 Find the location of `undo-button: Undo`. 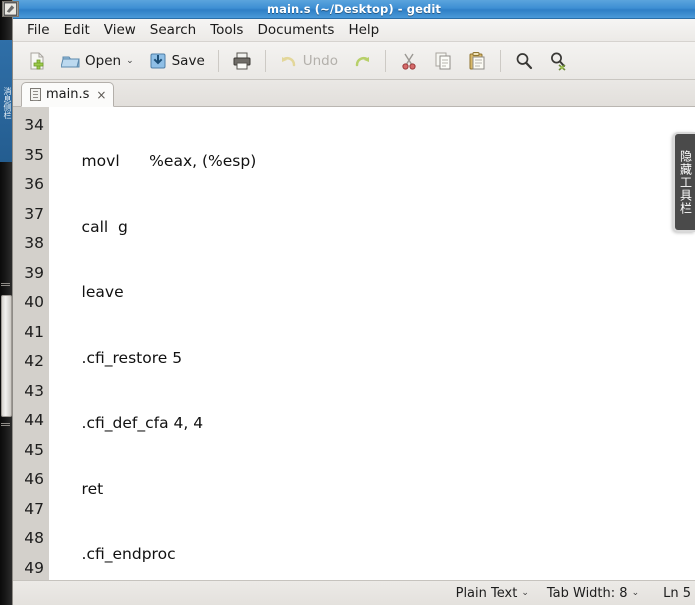

undo-button: Undo is located at coordinates (308, 61).